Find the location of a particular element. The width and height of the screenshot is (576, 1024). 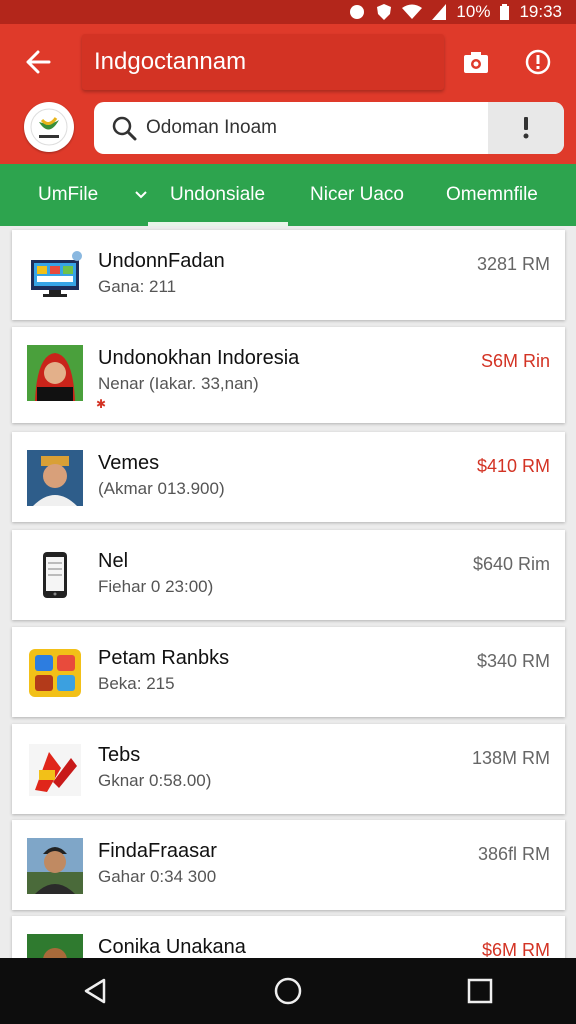

camera-icon is located at coordinates (476, 62).